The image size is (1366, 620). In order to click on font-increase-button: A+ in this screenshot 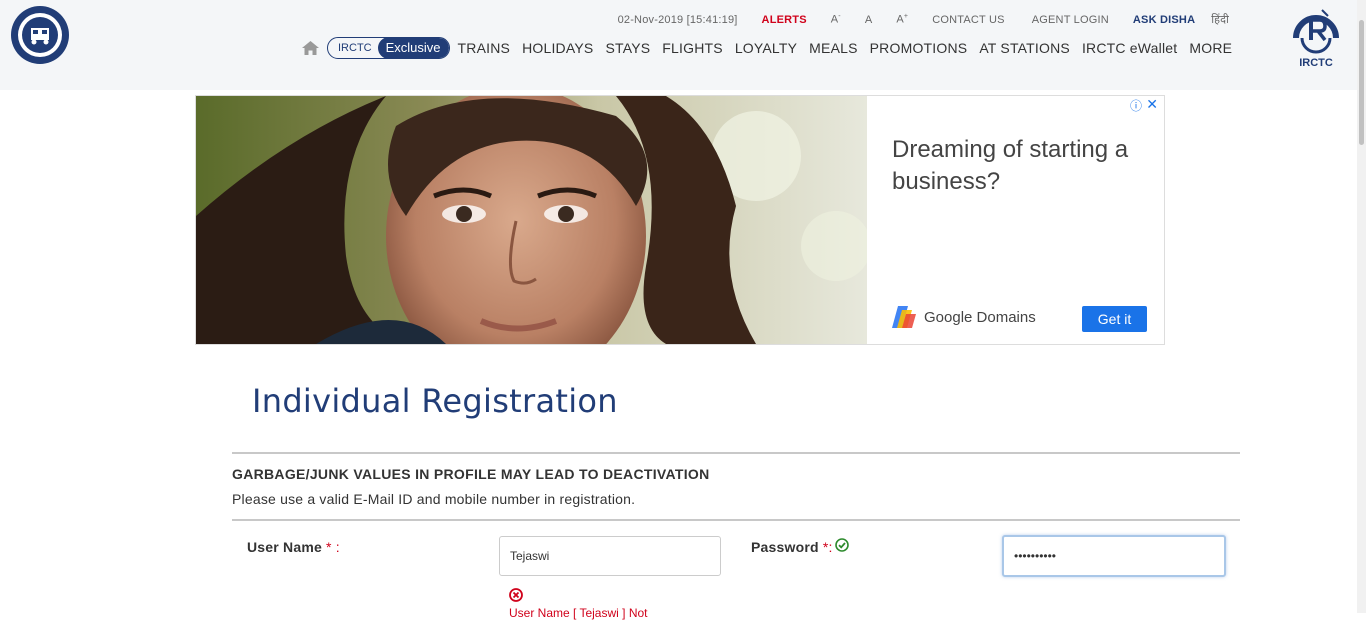, I will do `click(902, 19)`.